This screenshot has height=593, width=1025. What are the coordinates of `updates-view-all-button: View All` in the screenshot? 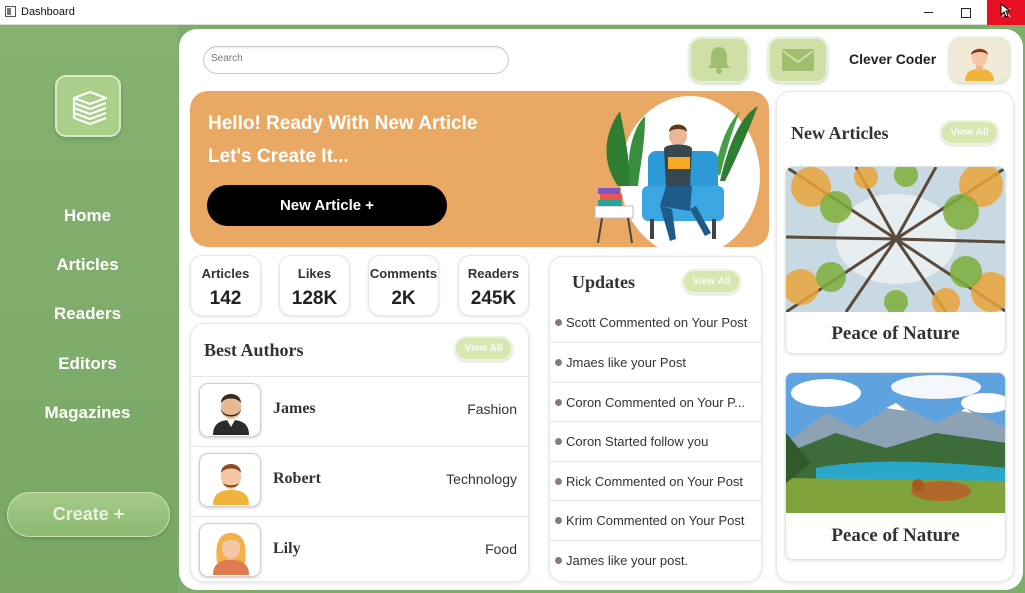 It's located at (711, 281).